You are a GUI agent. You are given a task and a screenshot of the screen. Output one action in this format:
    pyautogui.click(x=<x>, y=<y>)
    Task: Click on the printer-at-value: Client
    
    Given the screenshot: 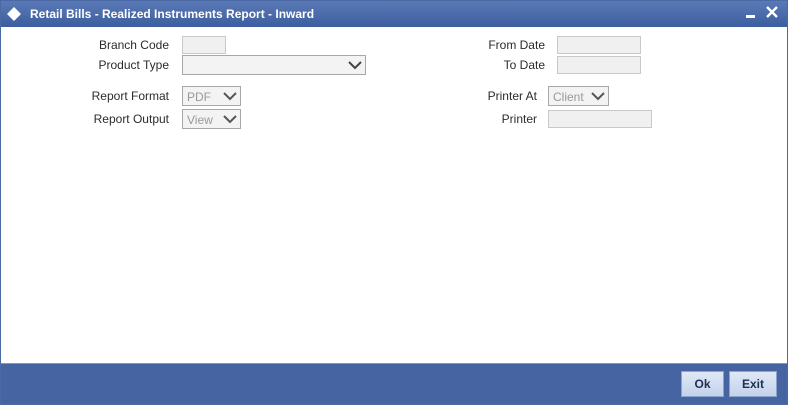 What is the action you would take?
    pyautogui.click(x=568, y=97)
    